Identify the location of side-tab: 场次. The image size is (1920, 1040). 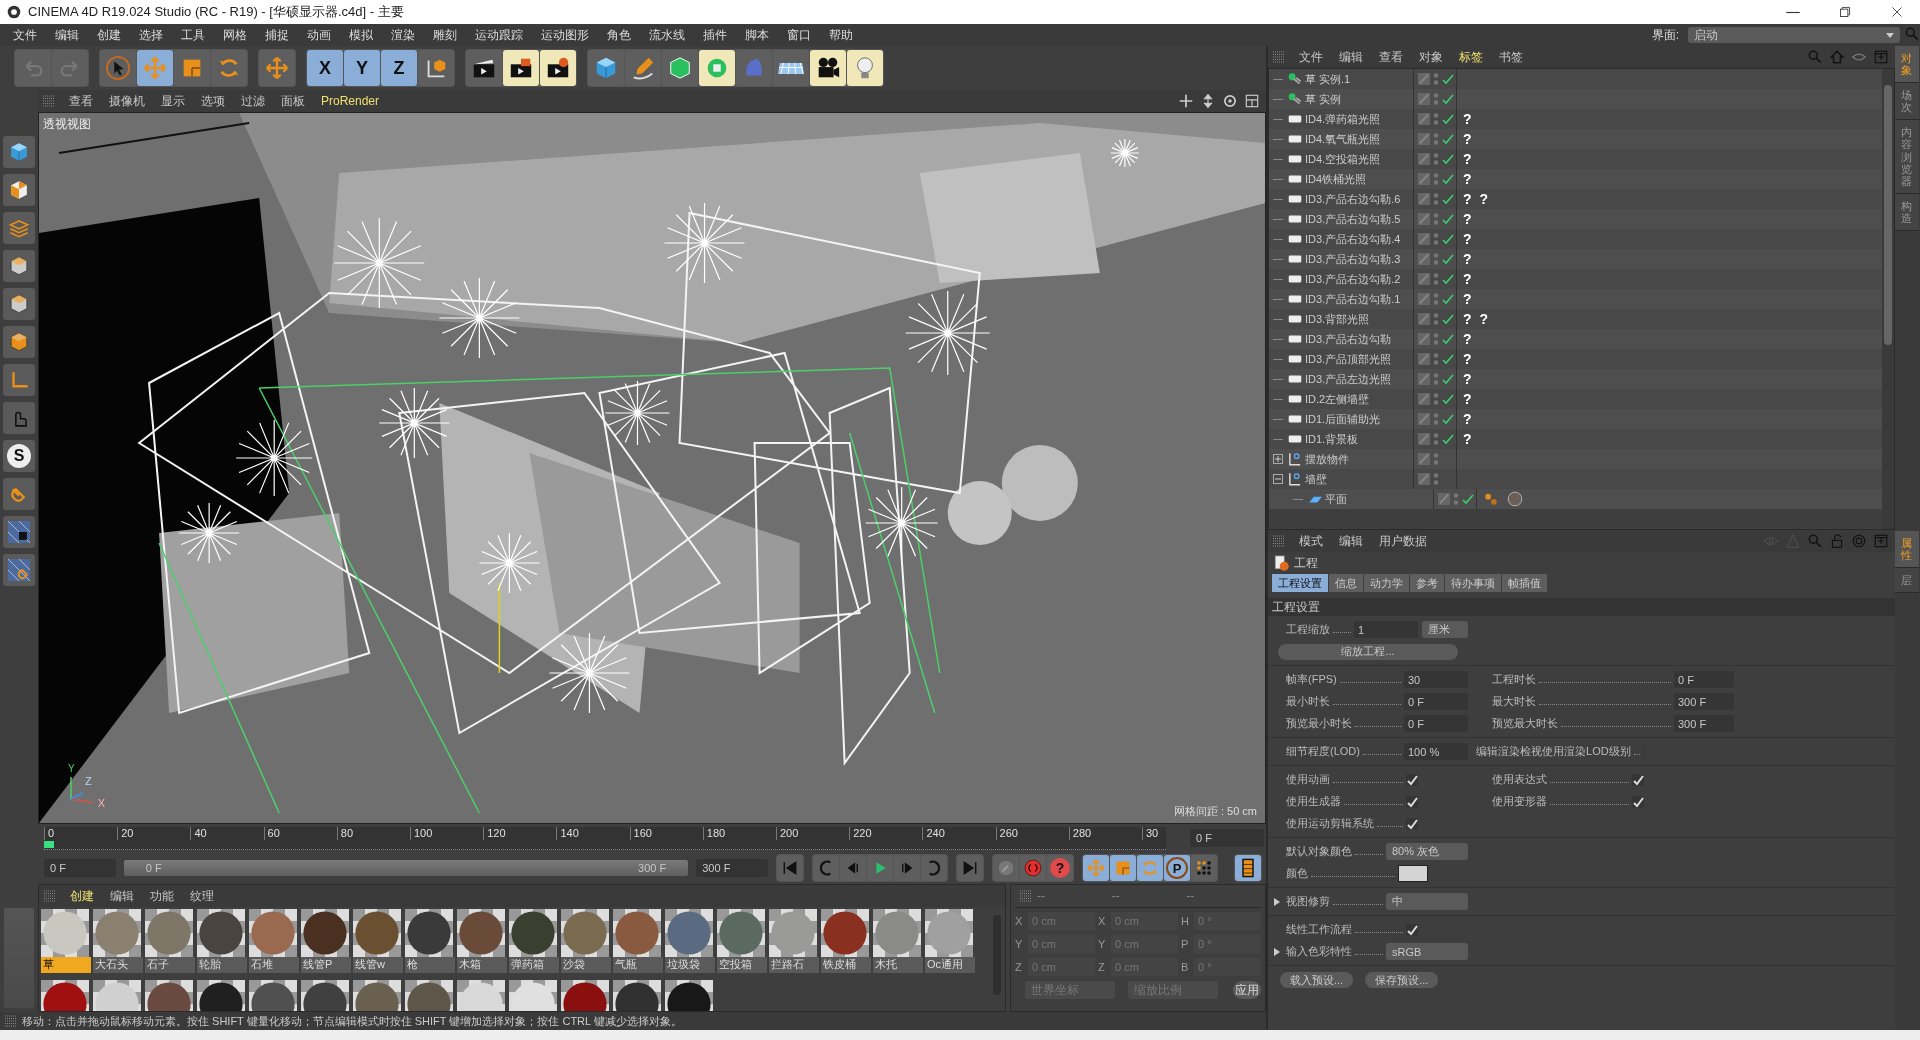
(1907, 102).